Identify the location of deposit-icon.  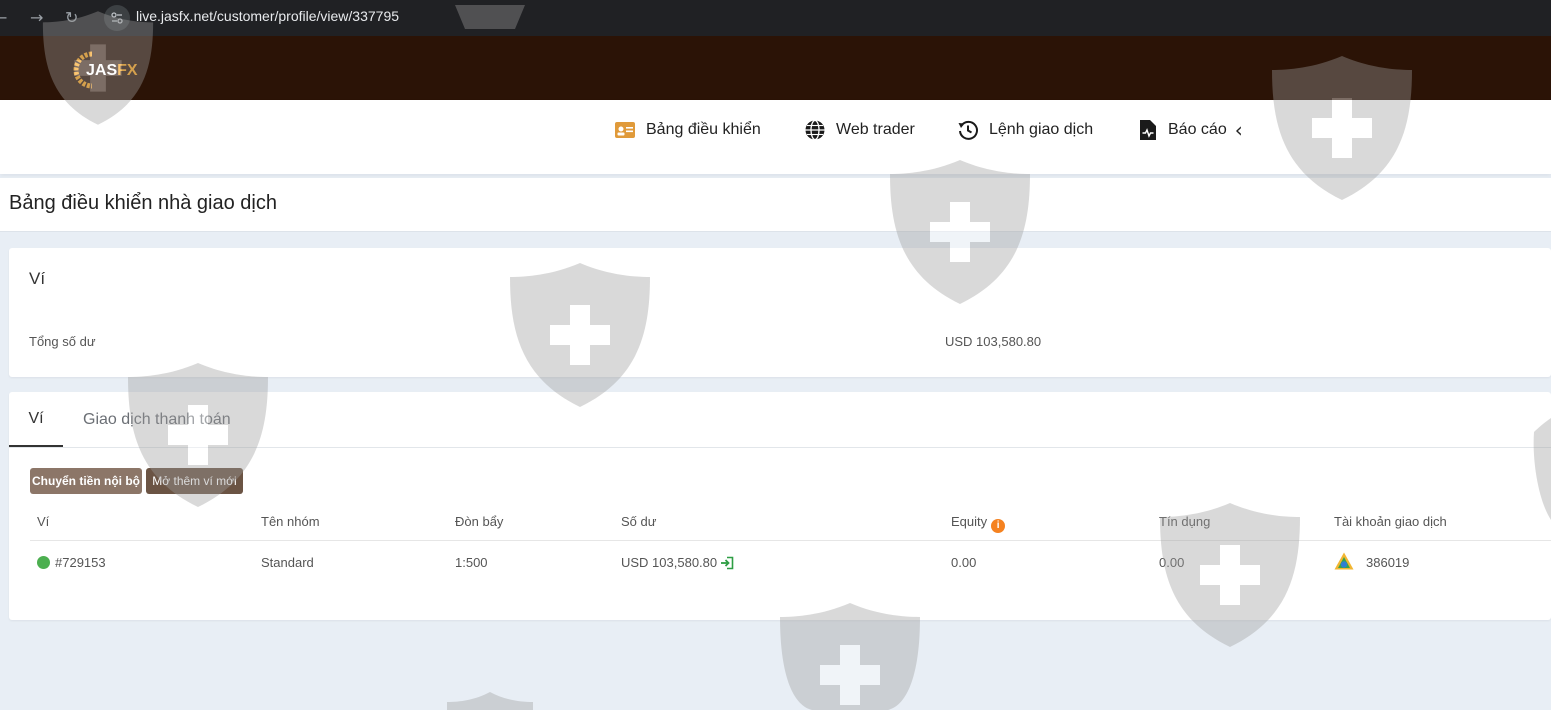
(727, 563).